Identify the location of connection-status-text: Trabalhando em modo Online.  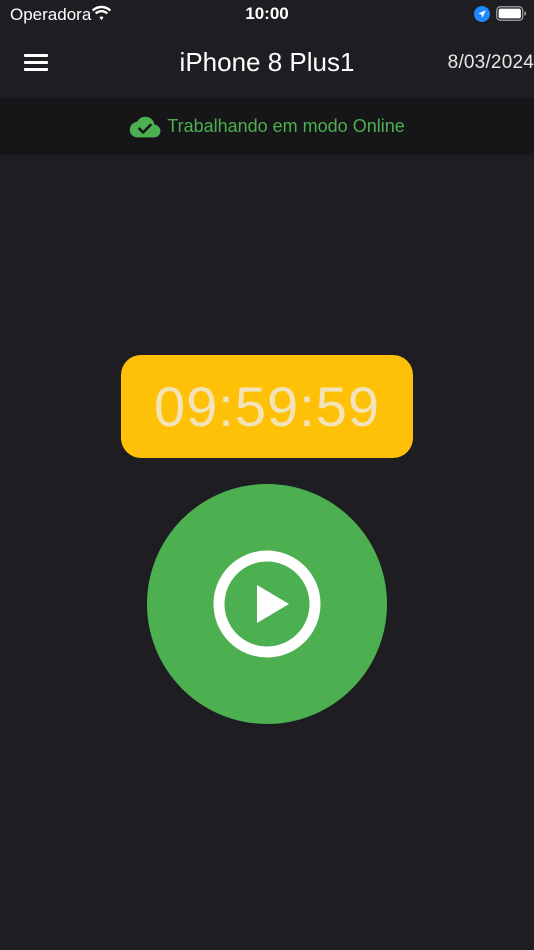
(286, 126).